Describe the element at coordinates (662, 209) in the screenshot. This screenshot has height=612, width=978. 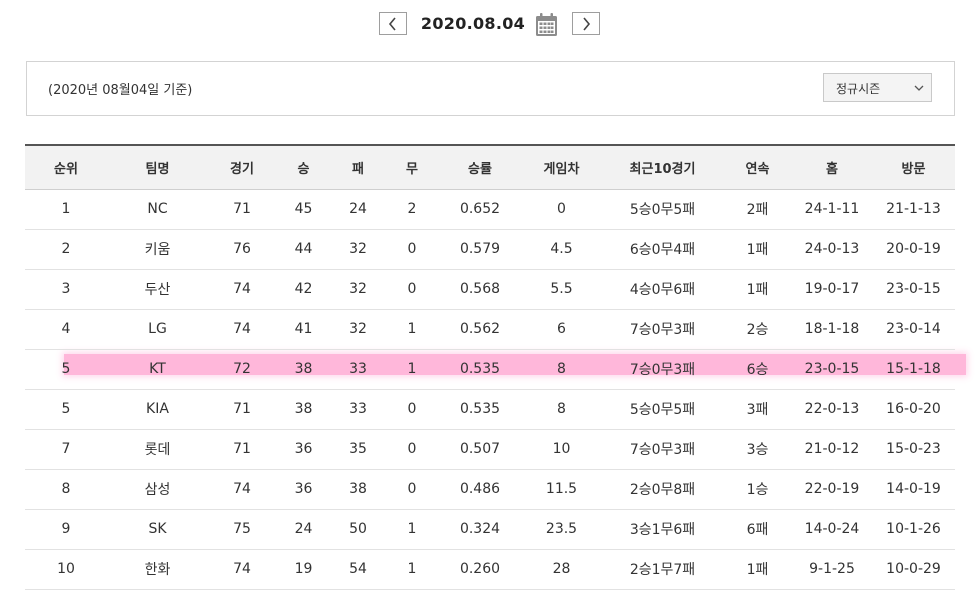
I see `cell-last-10: 5승0무5패` at that location.